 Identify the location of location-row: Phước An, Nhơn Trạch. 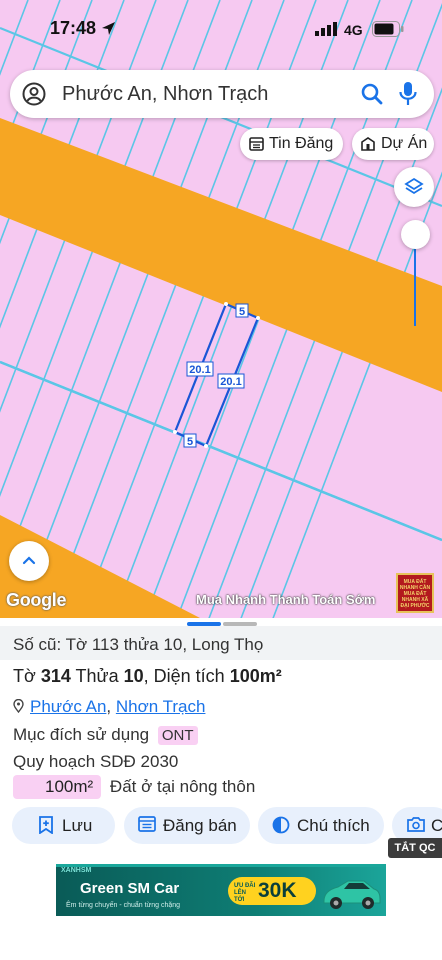
(109, 707).